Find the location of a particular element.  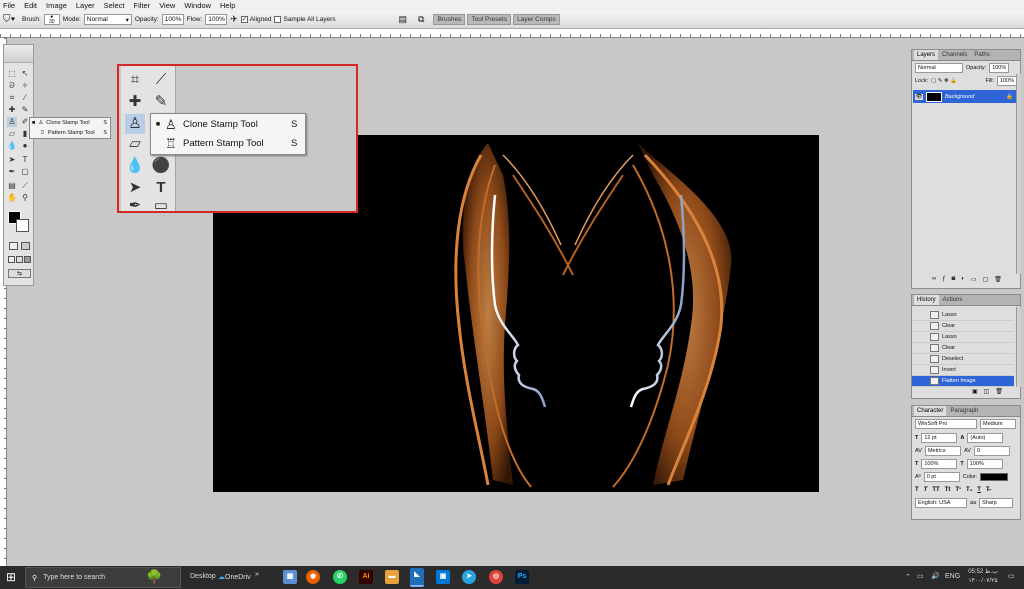

menu-filter: Filter is located at coordinates (142, 5).